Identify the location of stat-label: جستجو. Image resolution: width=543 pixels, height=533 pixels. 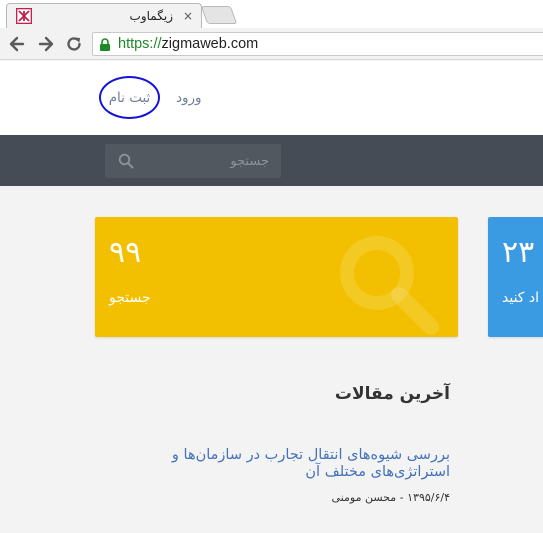
(130, 298).